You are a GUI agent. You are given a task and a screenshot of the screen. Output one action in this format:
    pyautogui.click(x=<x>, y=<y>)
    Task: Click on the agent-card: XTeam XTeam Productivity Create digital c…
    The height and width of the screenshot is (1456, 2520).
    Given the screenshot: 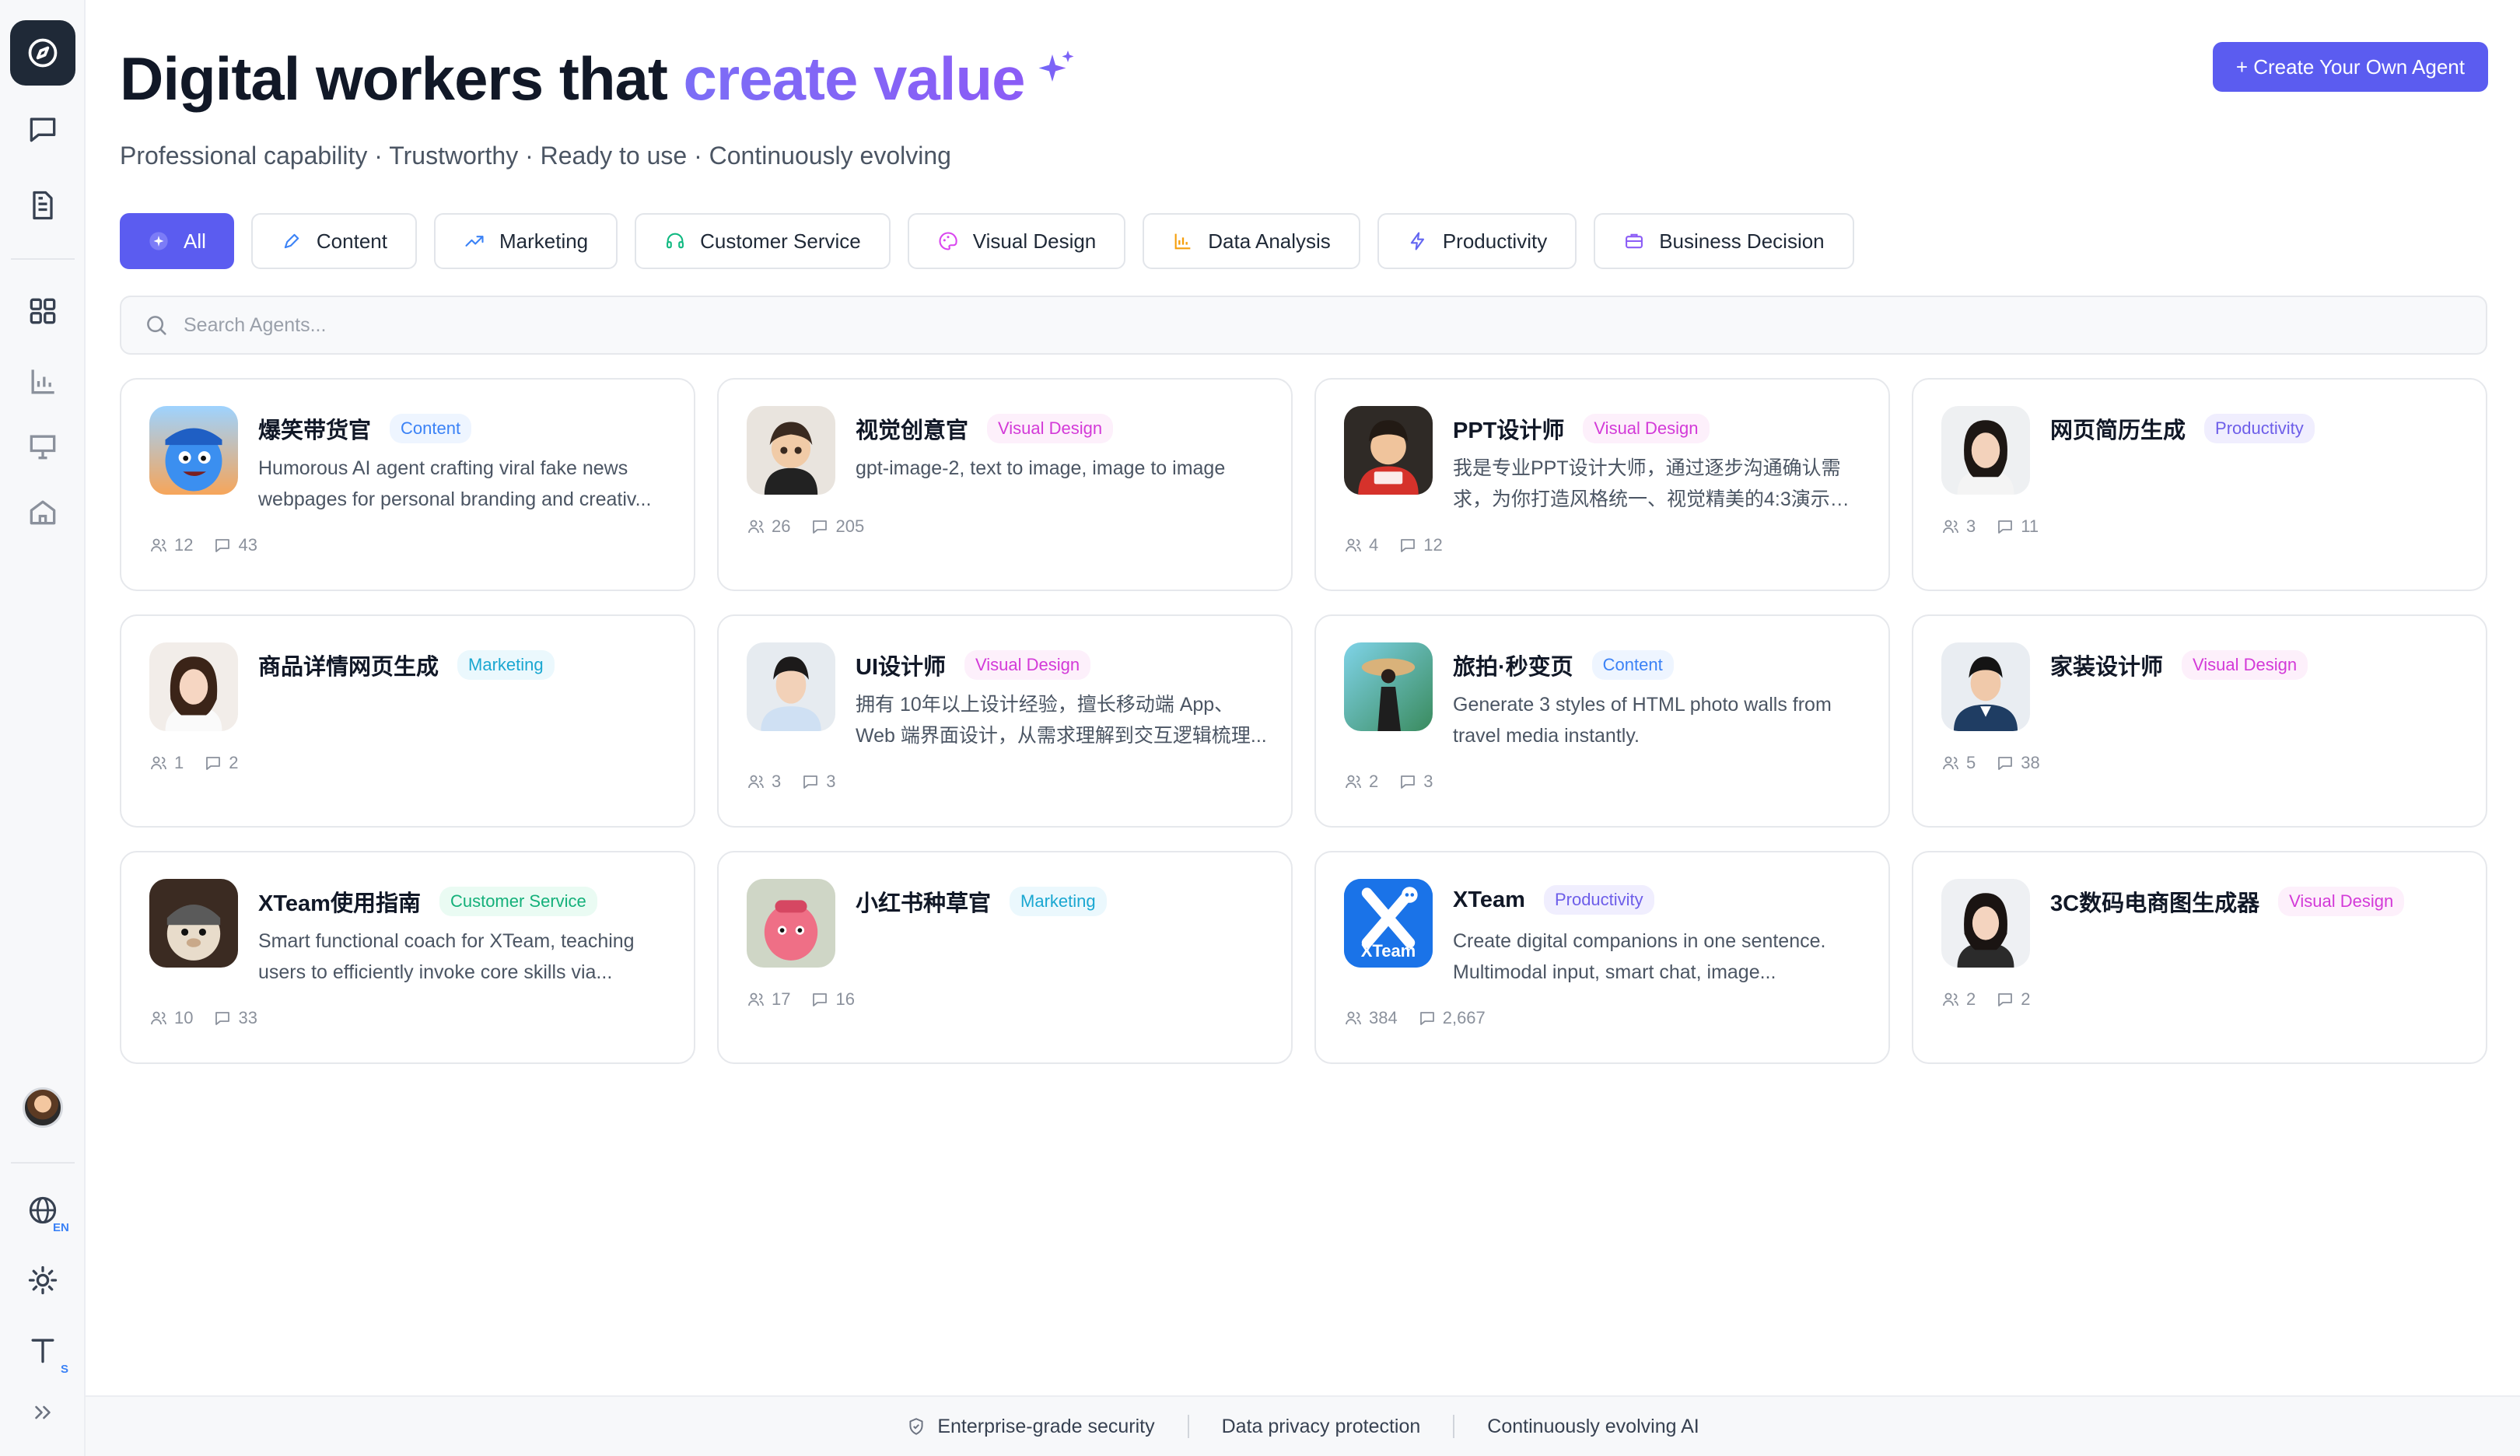 What is the action you would take?
    pyautogui.click(x=1602, y=958)
    